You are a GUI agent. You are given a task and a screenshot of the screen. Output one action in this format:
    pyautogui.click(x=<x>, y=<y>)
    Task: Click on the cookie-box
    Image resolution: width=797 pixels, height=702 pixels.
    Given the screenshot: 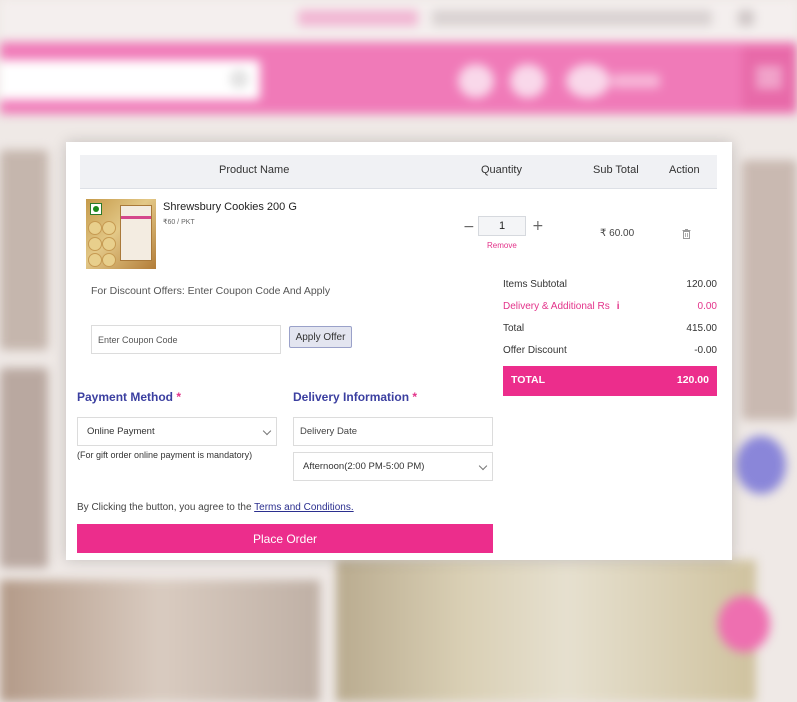 What is the action you would take?
    pyautogui.click(x=136, y=233)
    